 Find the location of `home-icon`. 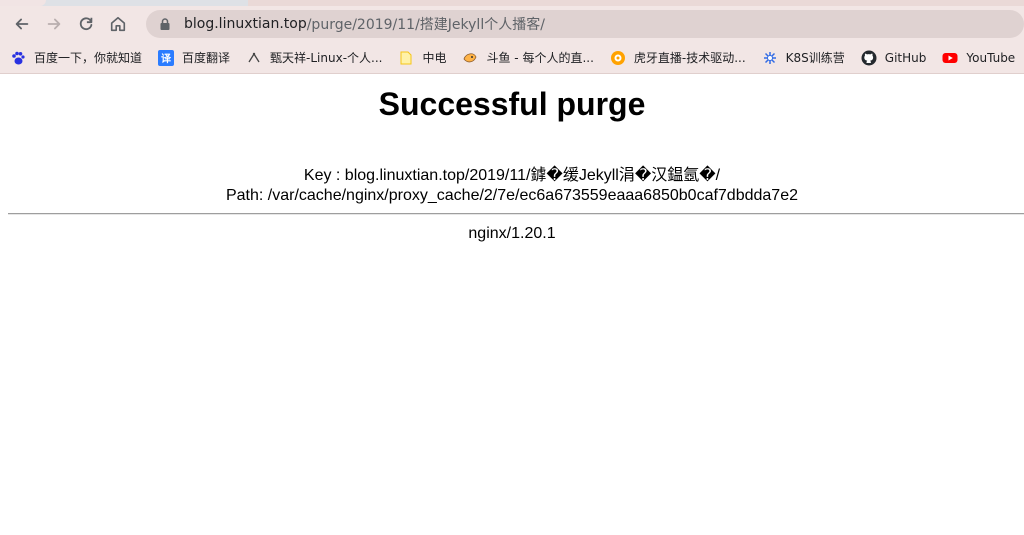

home-icon is located at coordinates (118, 24).